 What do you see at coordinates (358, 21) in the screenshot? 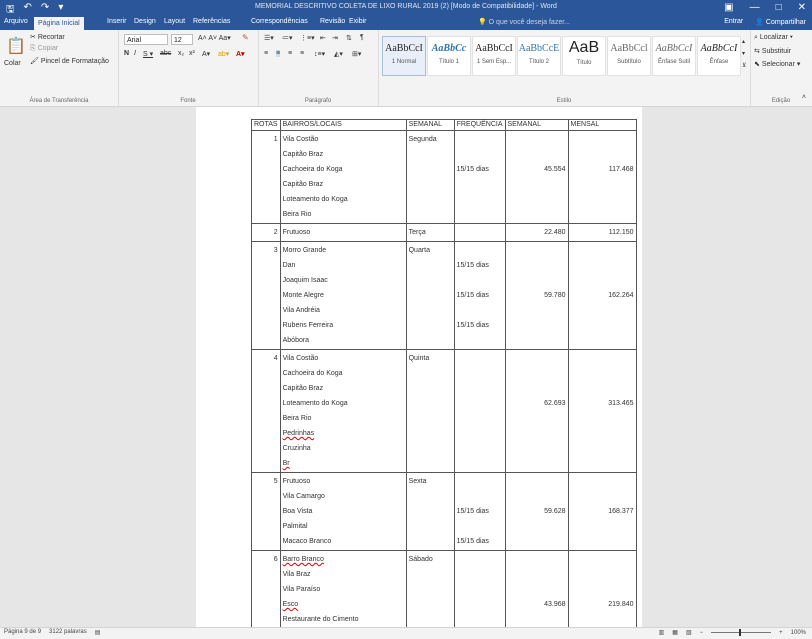
I see `tab-exibir: Exibir` at bounding box center [358, 21].